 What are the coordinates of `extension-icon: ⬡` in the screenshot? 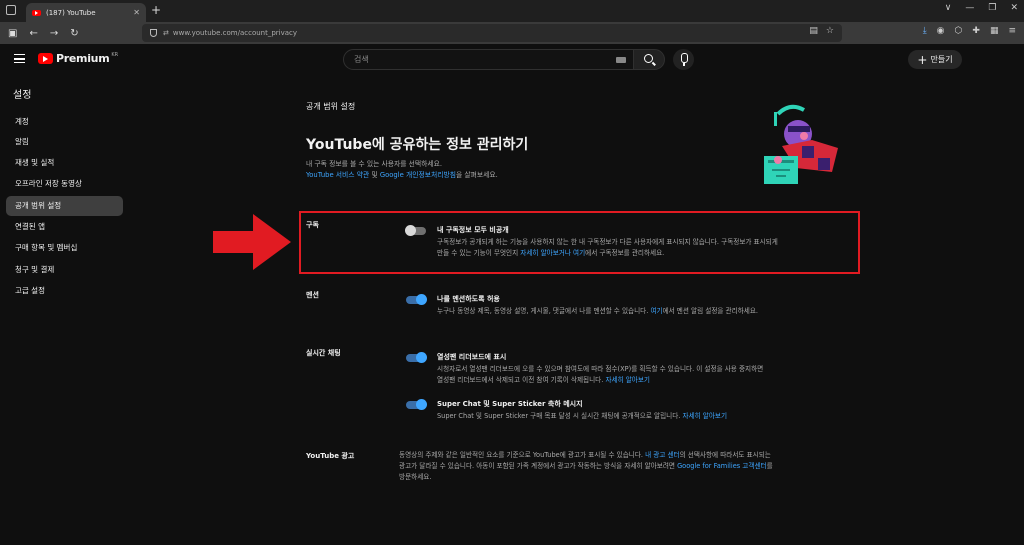 It's located at (959, 31).